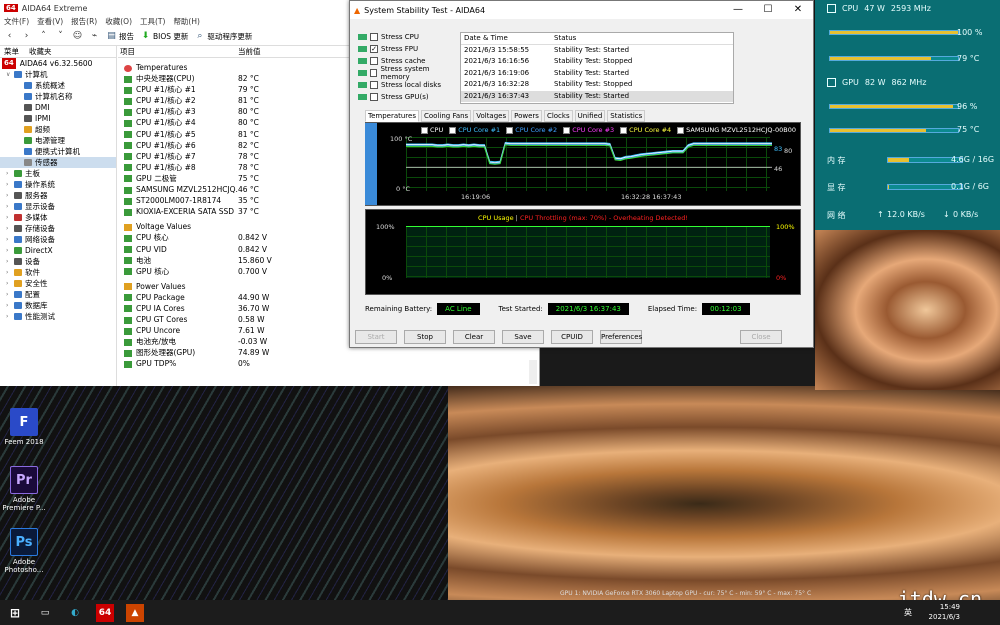  What do you see at coordinates (523, 337) in the screenshot?
I see `sst-button-save: Save` at bounding box center [523, 337].